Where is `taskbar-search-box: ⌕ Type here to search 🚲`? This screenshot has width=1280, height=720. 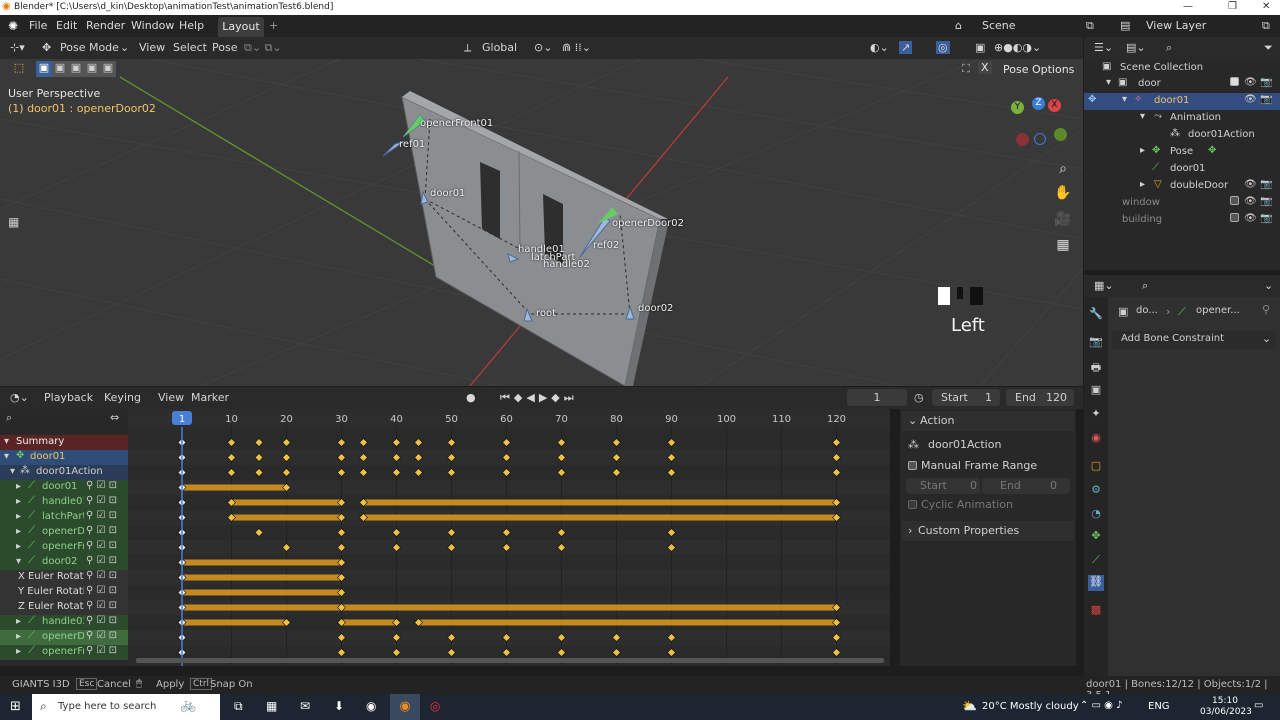
taskbar-search-box: ⌕ Type here to search 🚲 is located at coordinates (126, 707).